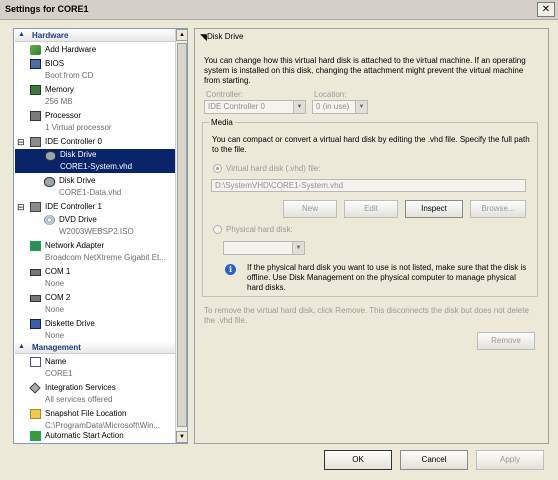 This screenshot has height=480, width=558. I want to click on vhd-path-input: D:\SystemVHD\CORE1-System.vhd, so click(368, 185).